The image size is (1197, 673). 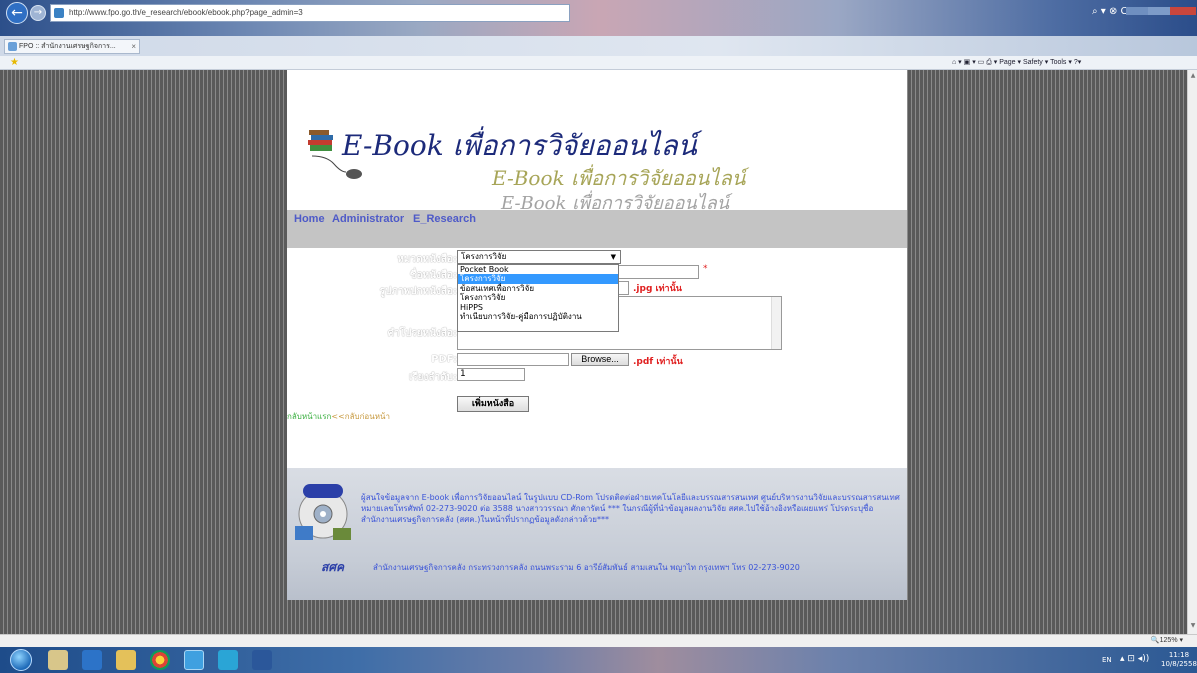 What do you see at coordinates (59, 13) in the screenshot?
I see `site-favicon-icon` at bounding box center [59, 13].